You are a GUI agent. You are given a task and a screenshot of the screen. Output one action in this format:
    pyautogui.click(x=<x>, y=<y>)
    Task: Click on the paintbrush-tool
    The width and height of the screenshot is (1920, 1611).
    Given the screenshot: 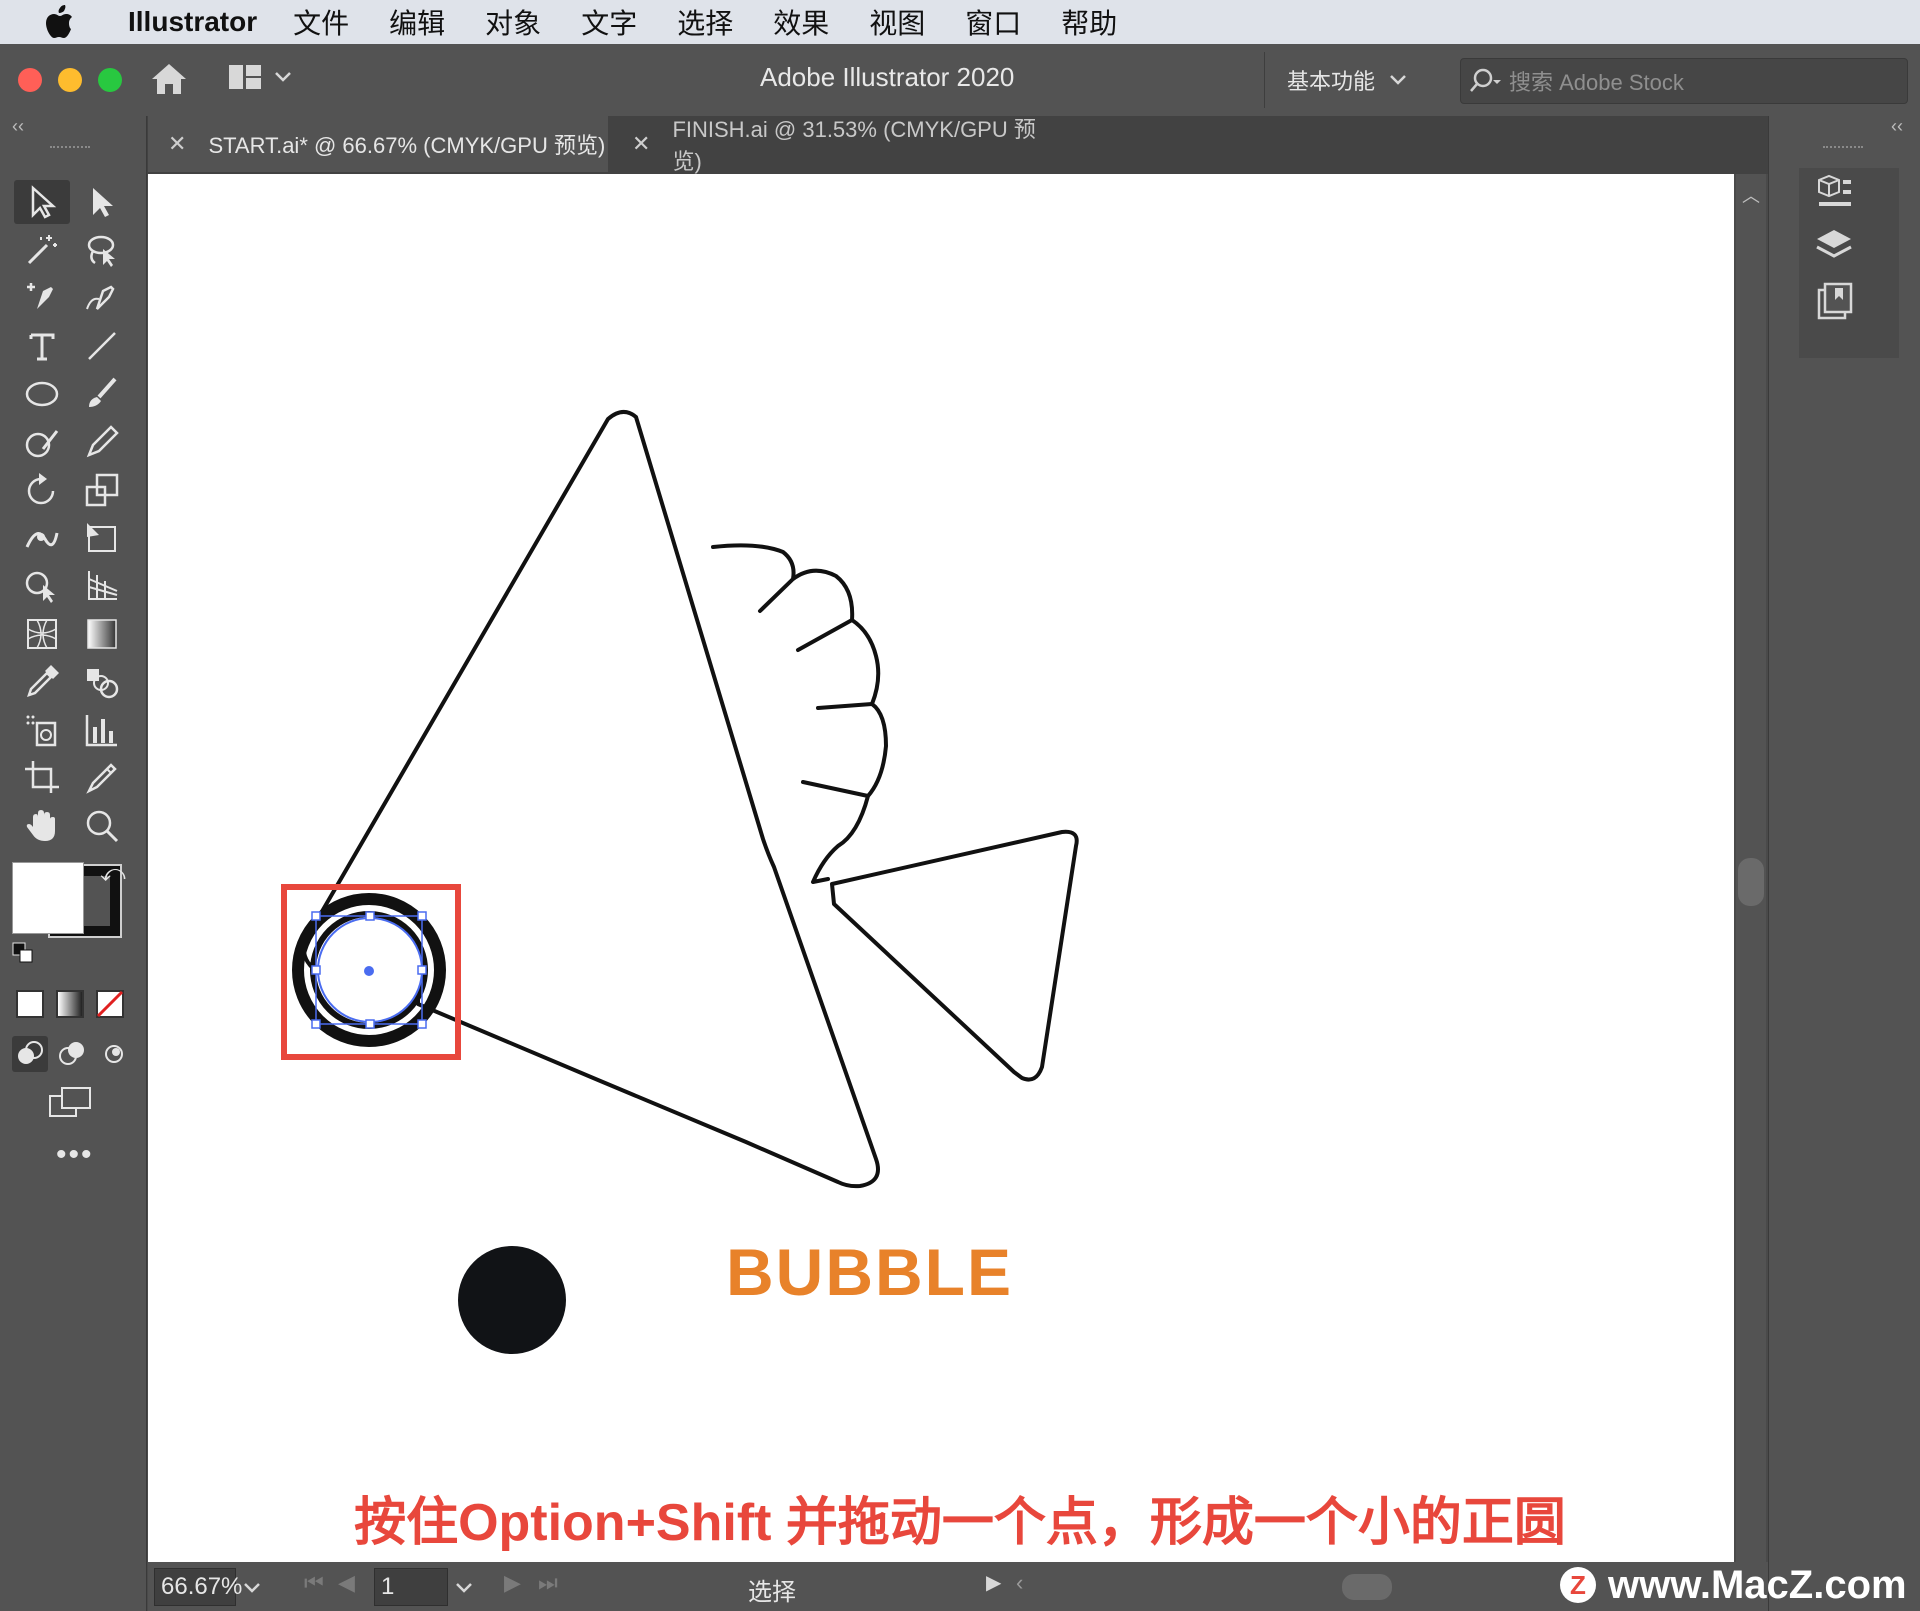 What is the action you would take?
    pyautogui.click(x=102, y=394)
    